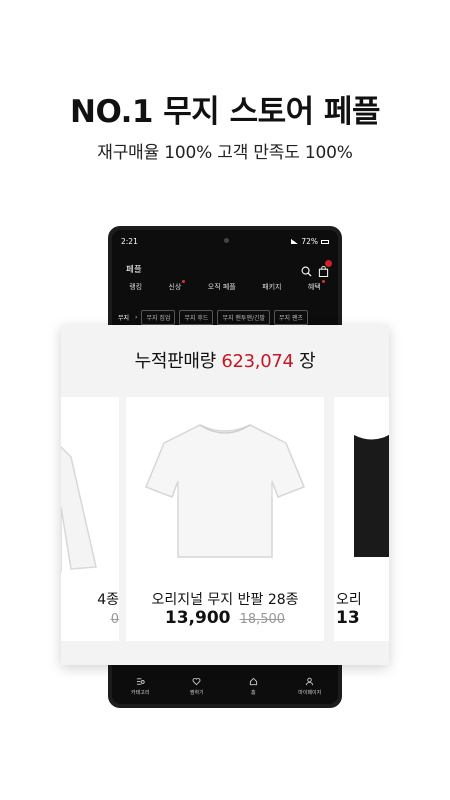 This screenshot has height=800, width=450. Describe the element at coordinates (253, 686) in the screenshot. I see `bottom-nav-home: 홈` at that location.